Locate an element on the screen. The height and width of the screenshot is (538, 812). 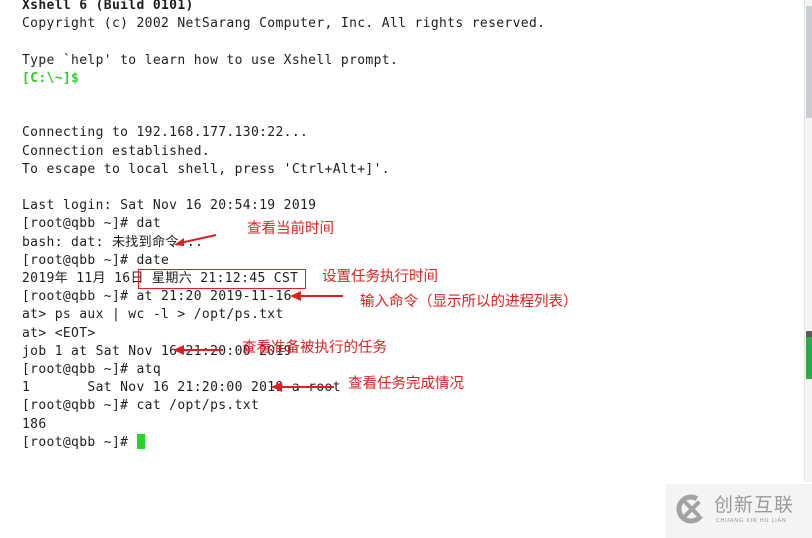
terminal-line: Last login: Sat Nov 16 20:54:19 2019 is located at coordinates (169, 206).